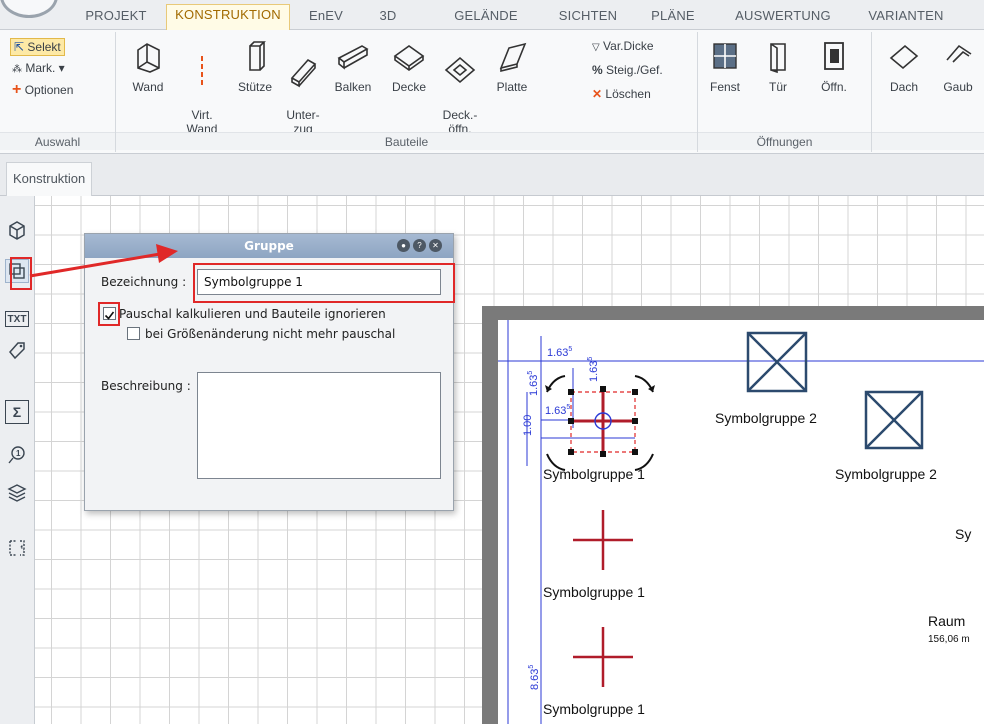  I want to click on cursor-icon: ⇱, so click(19, 47).